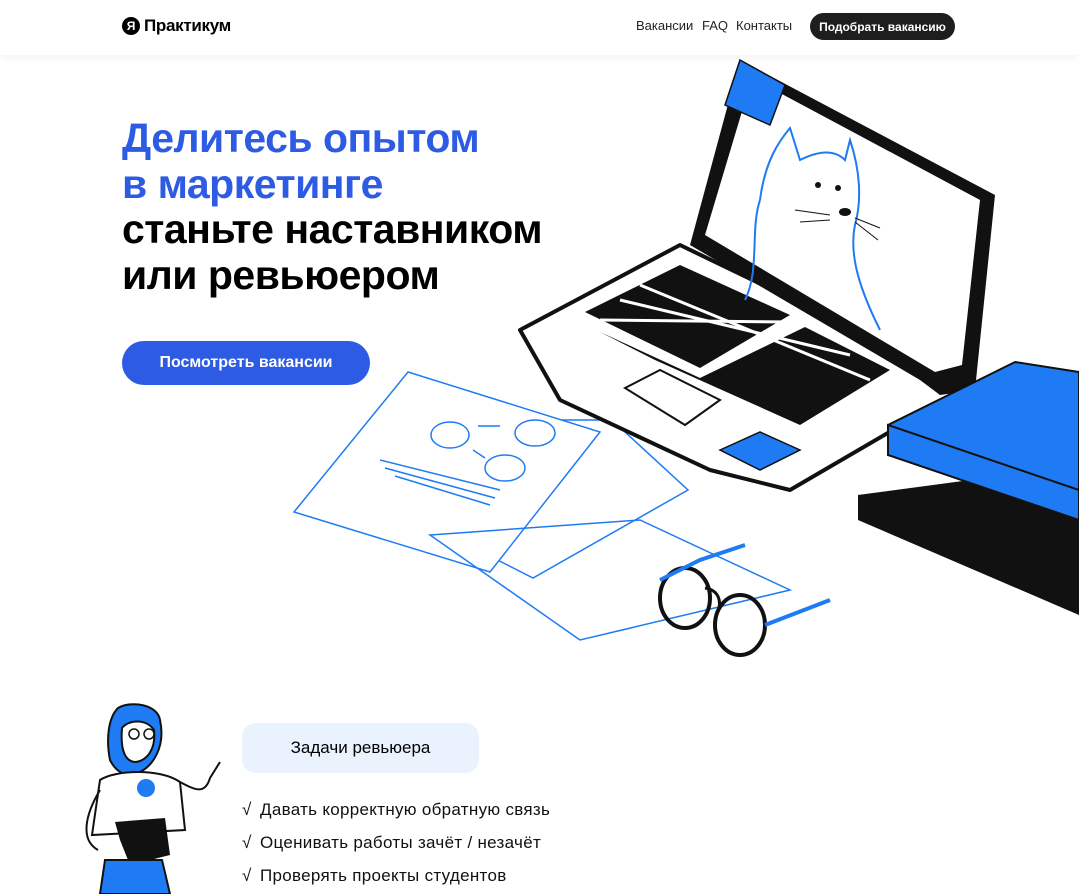 The height and width of the screenshot is (894, 1079). Describe the element at coordinates (882, 26) in the screenshot. I see `find-vacancy-button: Подобрать вакансию` at that location.